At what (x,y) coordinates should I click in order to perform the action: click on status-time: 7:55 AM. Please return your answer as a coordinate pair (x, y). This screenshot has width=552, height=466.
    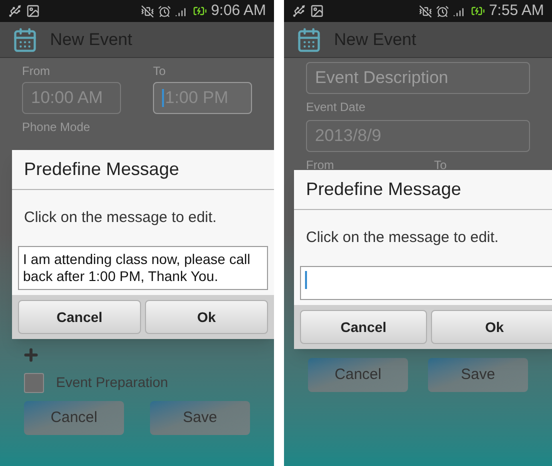
    Looking at the image, I should click on (516, 10).